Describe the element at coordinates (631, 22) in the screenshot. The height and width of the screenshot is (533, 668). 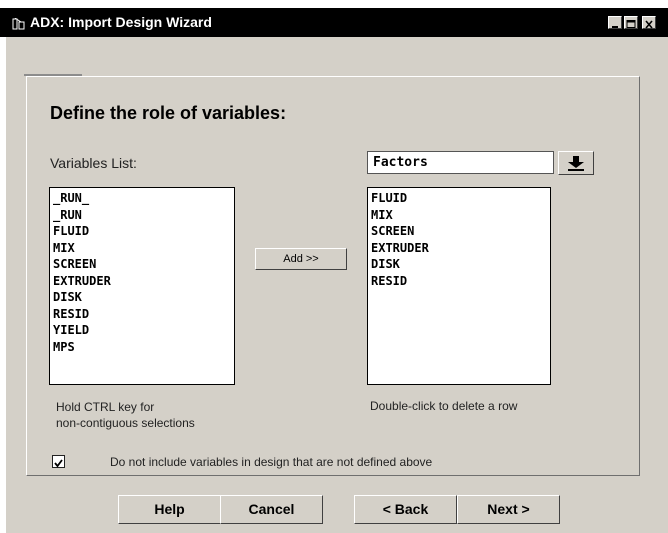
I see `maximize-icon` at that location.